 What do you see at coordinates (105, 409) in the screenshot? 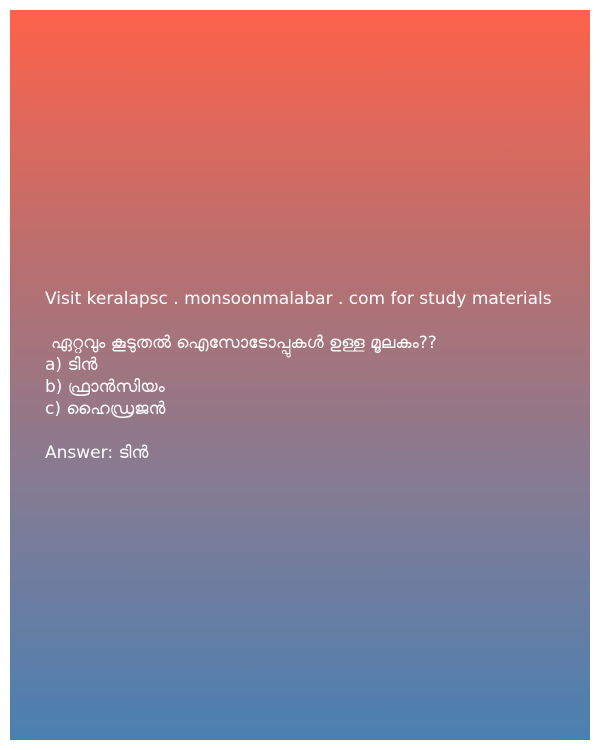
I see `option-c: c) ഹൈഡ്രജൻ` at bounding box center [105, 409].